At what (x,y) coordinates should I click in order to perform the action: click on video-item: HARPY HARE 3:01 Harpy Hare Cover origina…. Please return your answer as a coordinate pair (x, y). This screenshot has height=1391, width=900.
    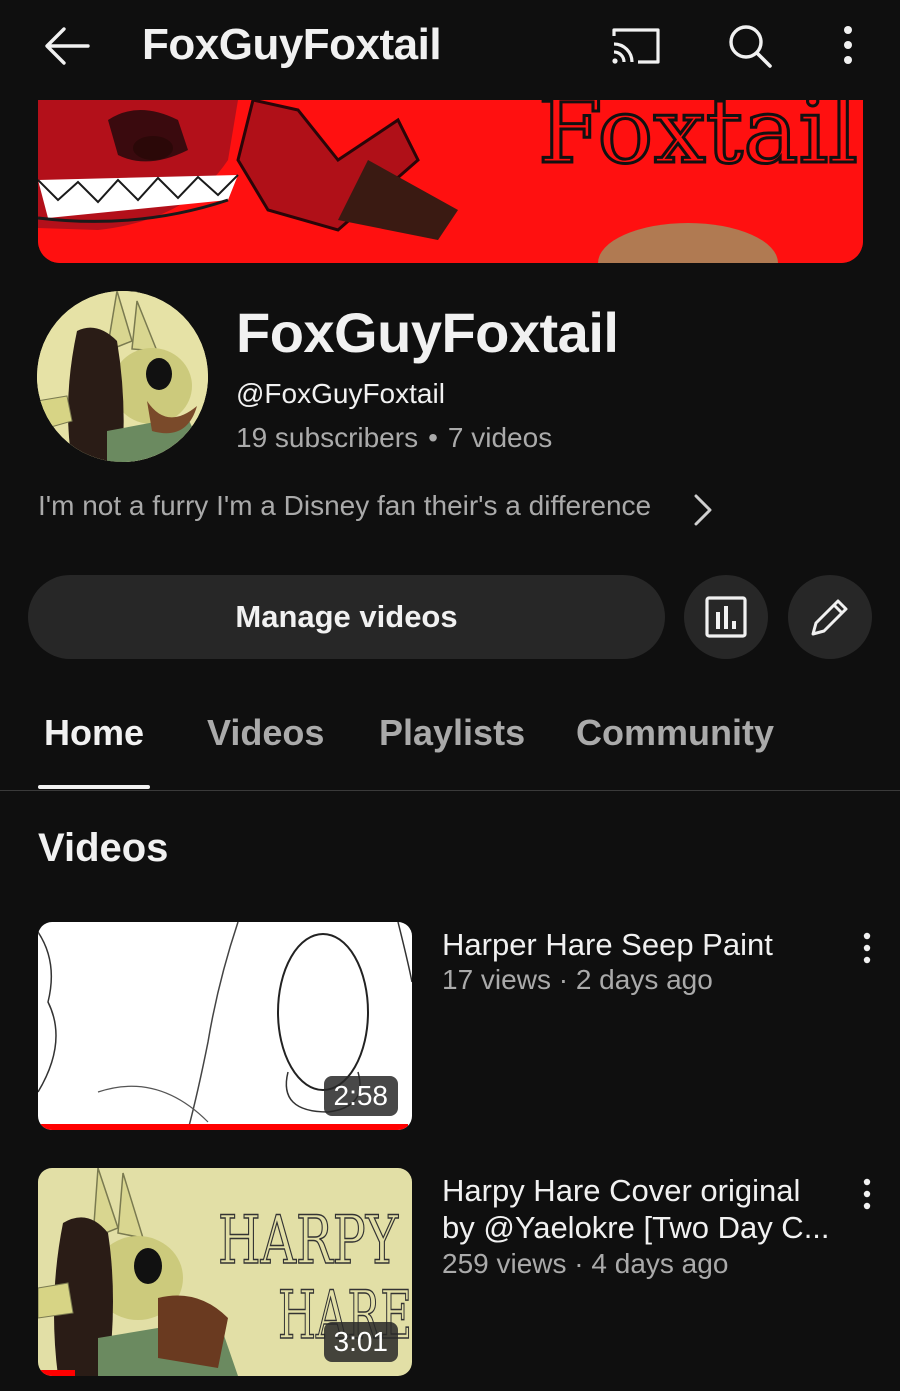
    Looking at the image, I should click on (450, 1272).